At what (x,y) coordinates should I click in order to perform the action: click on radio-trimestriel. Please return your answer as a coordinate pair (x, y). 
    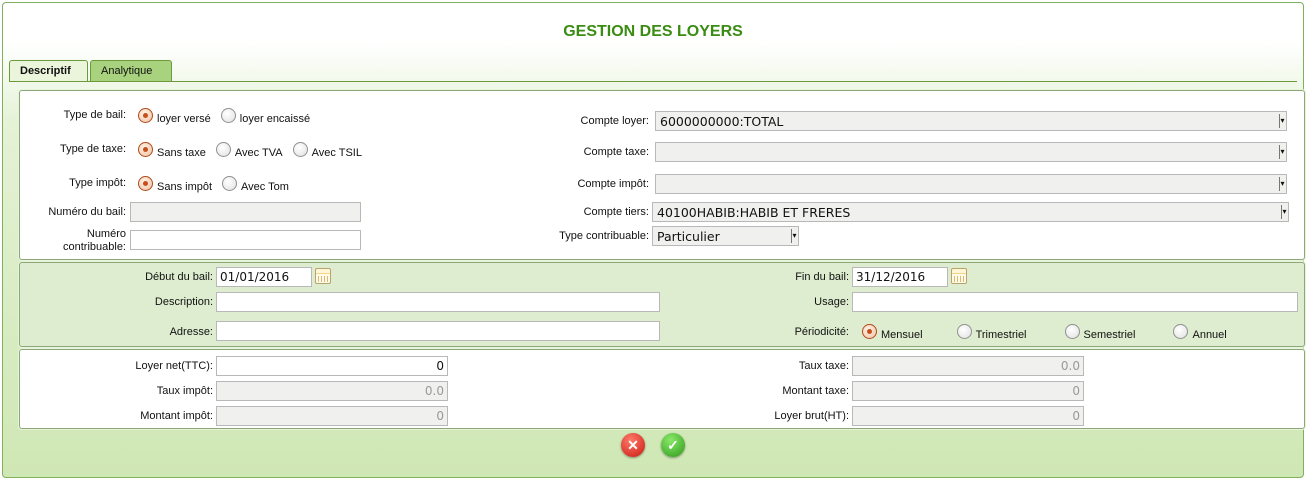
    Looking at the image, I should click on (964, 331).